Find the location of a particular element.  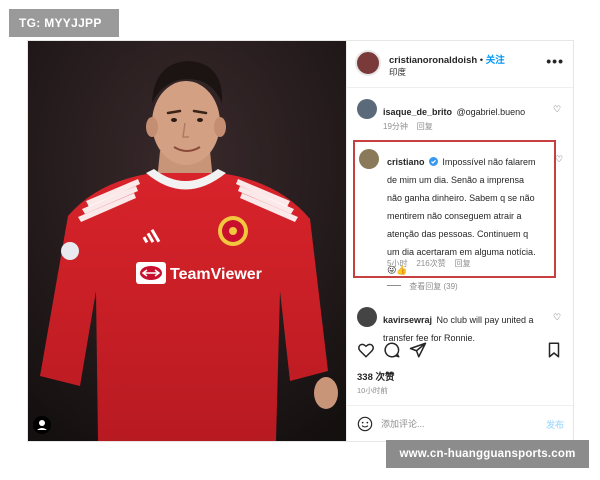

follow-button: 关注 is located at coordinates (495, 60).